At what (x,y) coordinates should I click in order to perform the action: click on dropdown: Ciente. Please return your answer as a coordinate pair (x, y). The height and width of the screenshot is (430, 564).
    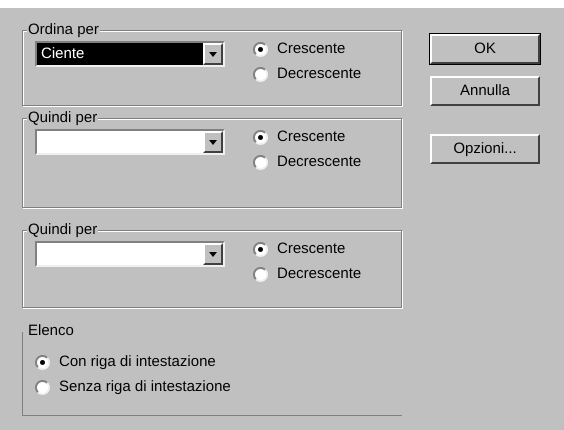
    Looking at the image, I should click on (130, 54).